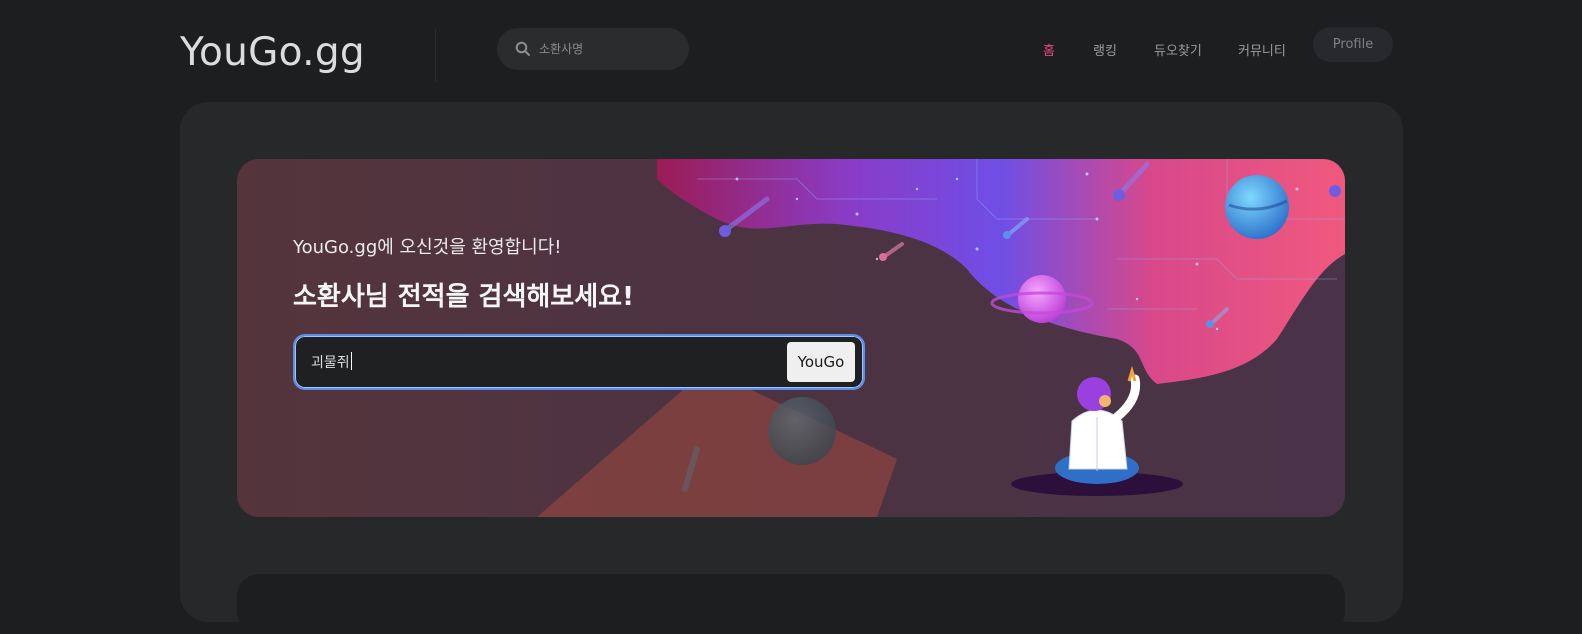 This screenshot has width=1582, height=634. Describe the element at coordinates (272, 52) in the screenshot. I see `site-logo: YouGo.gg` at that location.